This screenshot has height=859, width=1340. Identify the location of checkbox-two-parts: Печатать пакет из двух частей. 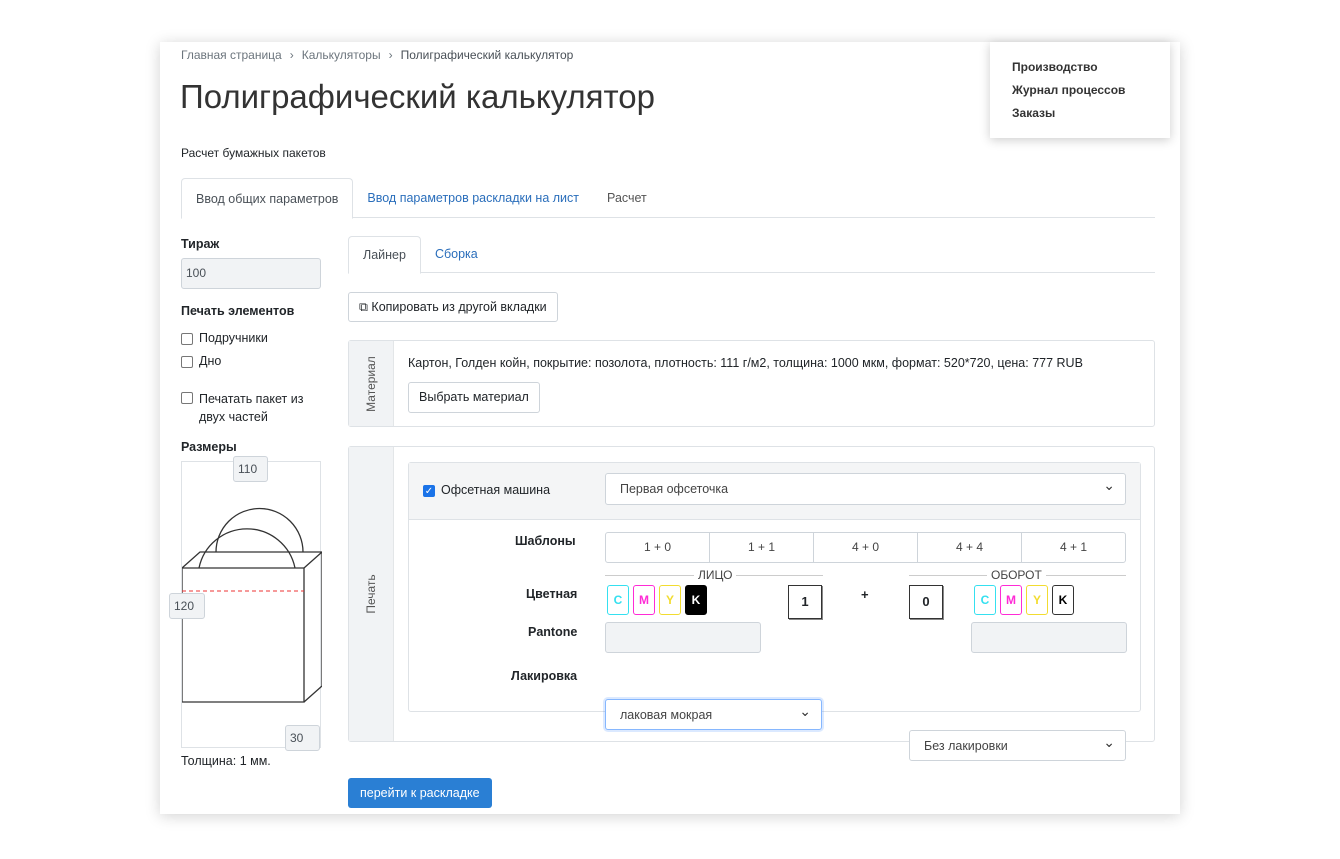
(251, 408).